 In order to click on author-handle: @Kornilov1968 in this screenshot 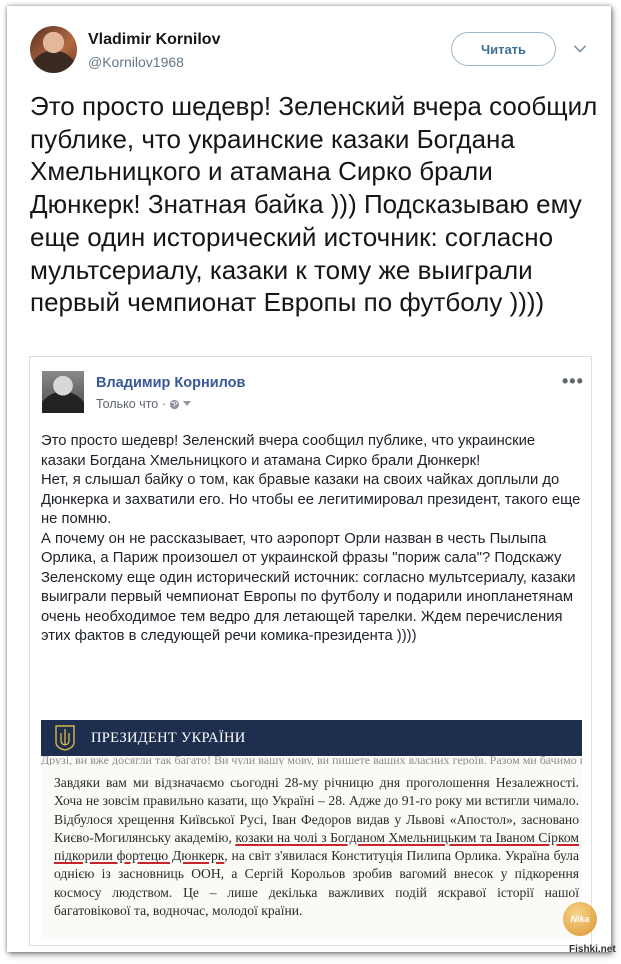, I will do `click(136, 62)`.